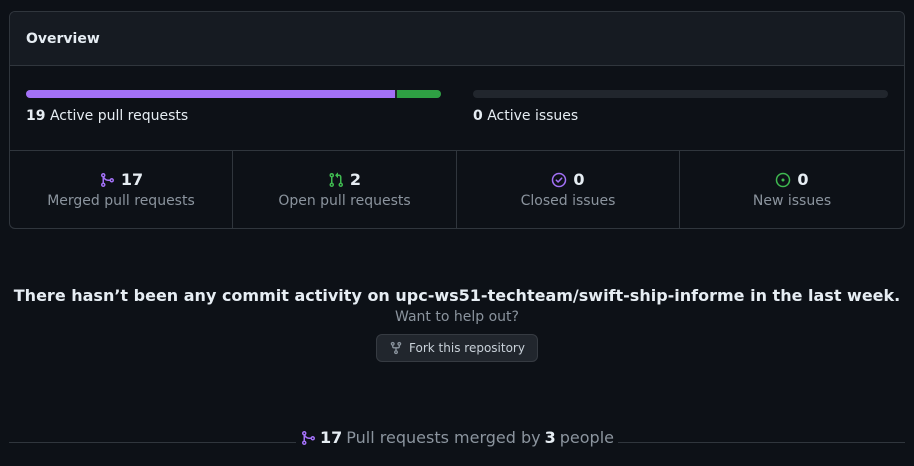 The image size is (914, 466). What do you see at coordinates (36, 116) in the screenshot?
I see `active-pull-requests-count: 19` at bounding box center [36, 116].